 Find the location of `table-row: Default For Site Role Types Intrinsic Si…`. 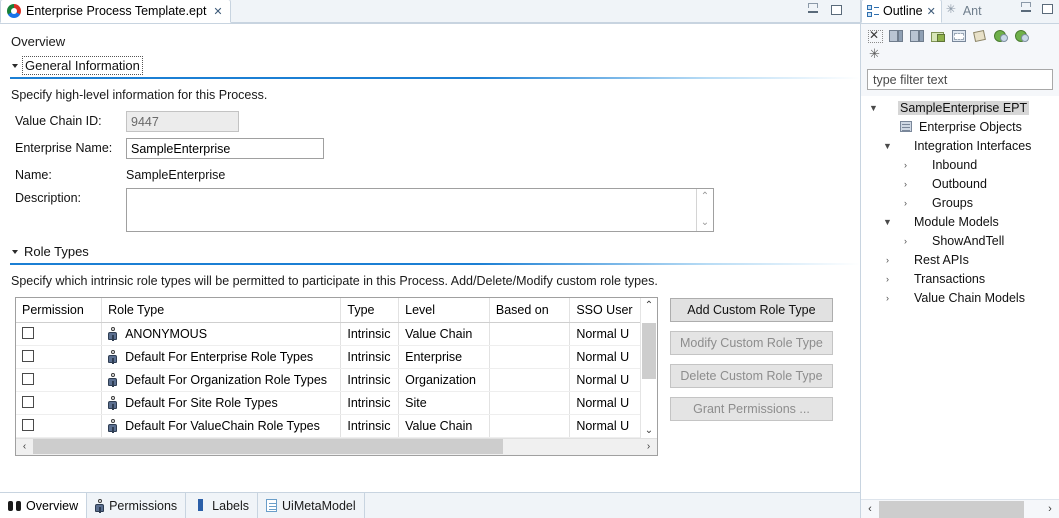

table-row: Default For Site Role Types Intrinsic Si… is located at coordinates (336, 403).